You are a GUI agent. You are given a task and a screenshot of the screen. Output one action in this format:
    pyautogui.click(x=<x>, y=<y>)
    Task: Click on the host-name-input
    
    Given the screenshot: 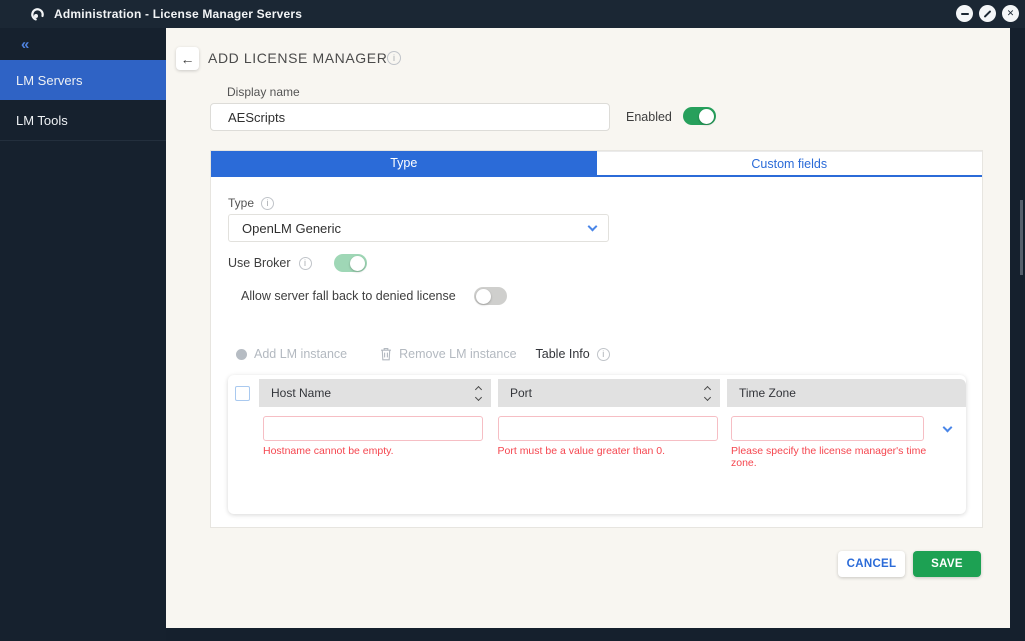 What is the action you would take?
    pyautogui.click(x=373, y=428)
    